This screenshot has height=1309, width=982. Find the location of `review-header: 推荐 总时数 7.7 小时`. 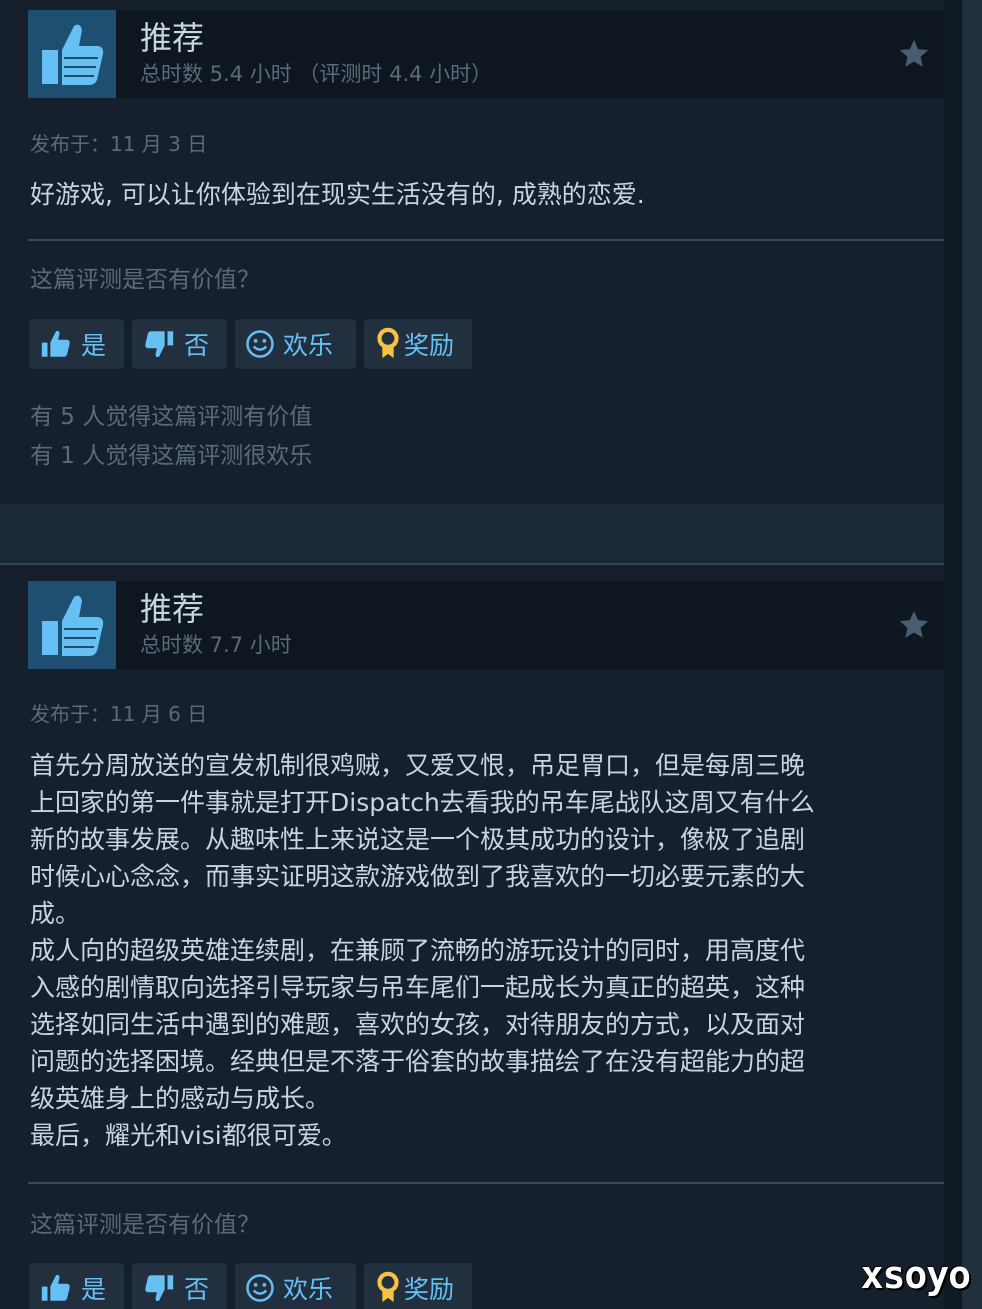

review-header: 推荐 总时数 7.7 小时 is located at coordinates (486, 625).